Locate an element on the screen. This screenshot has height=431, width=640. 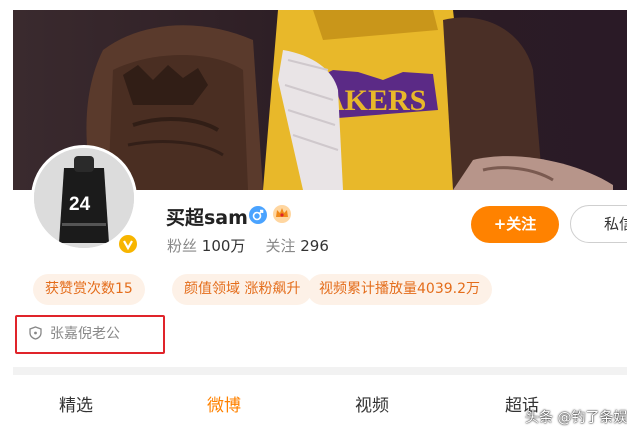
followers-value: 100万 is located at coordinates (223, 246).